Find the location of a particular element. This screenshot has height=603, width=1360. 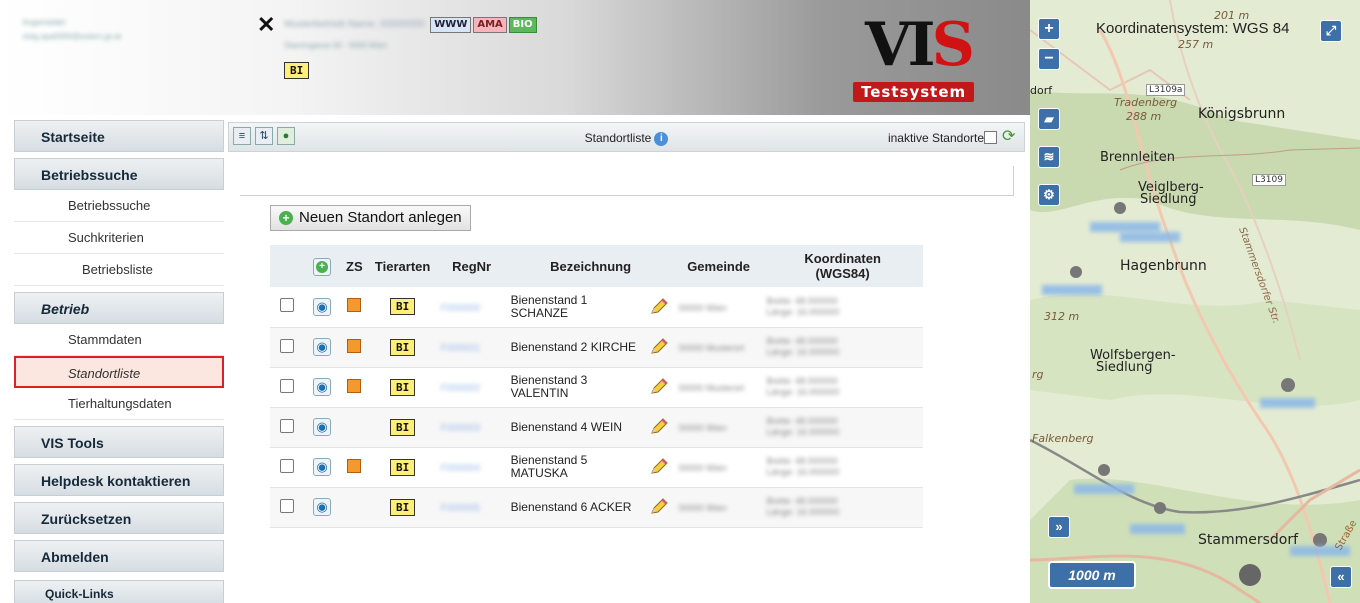

bi-badge-header: BI is located at coordinates (297, 70).